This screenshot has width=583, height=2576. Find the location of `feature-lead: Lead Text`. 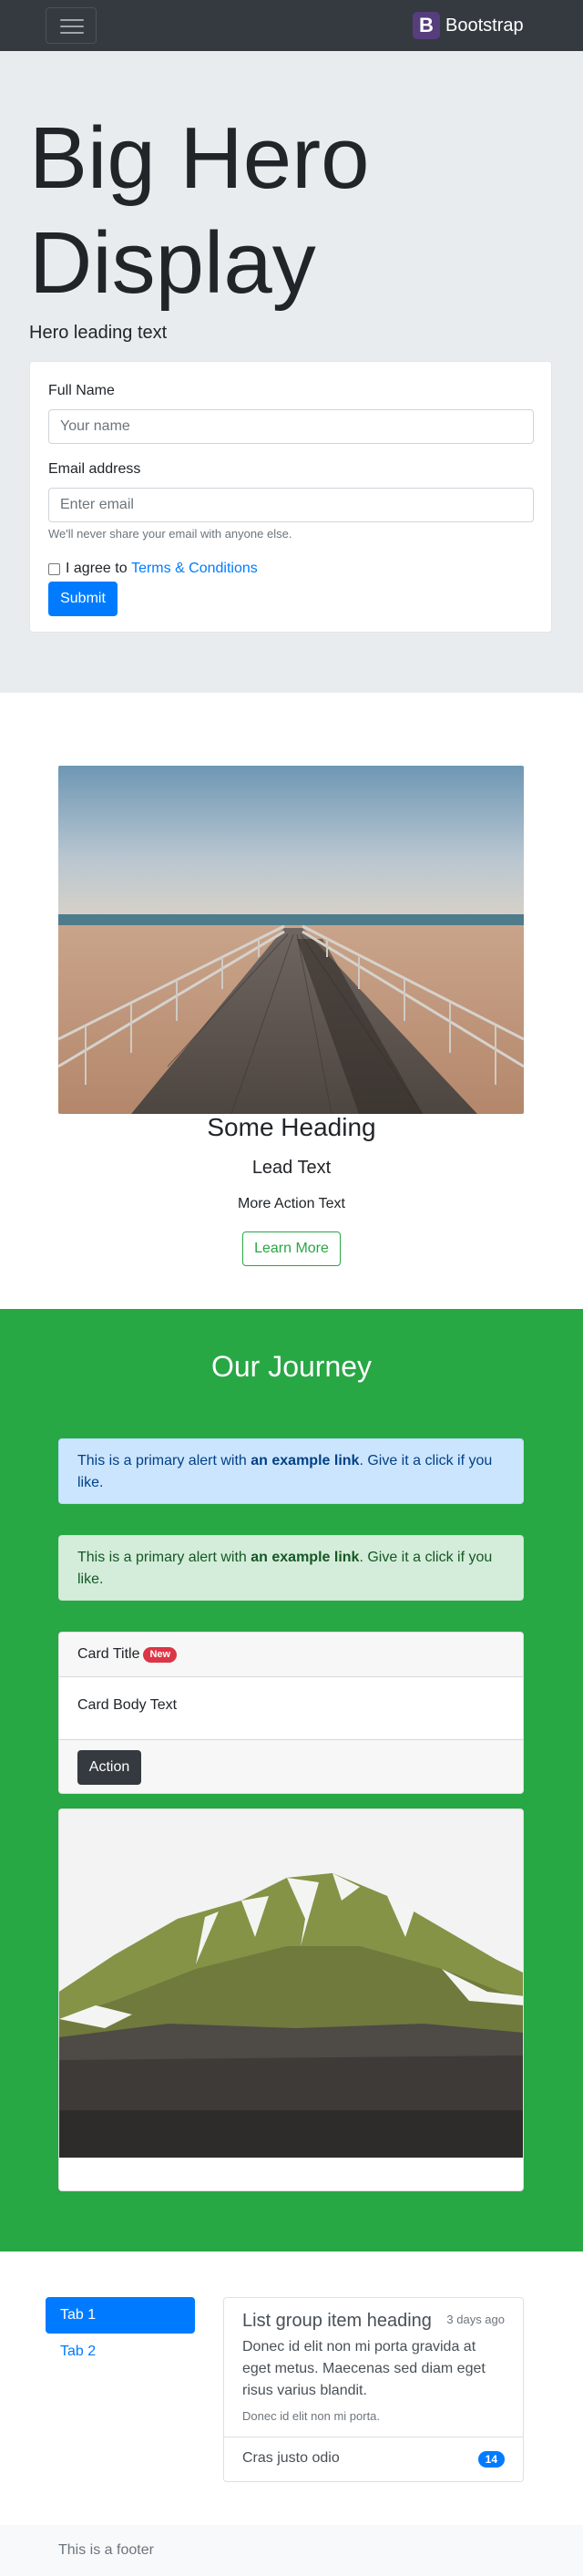

feature-lead: Lead Text is located at coordinates (291, 1168).